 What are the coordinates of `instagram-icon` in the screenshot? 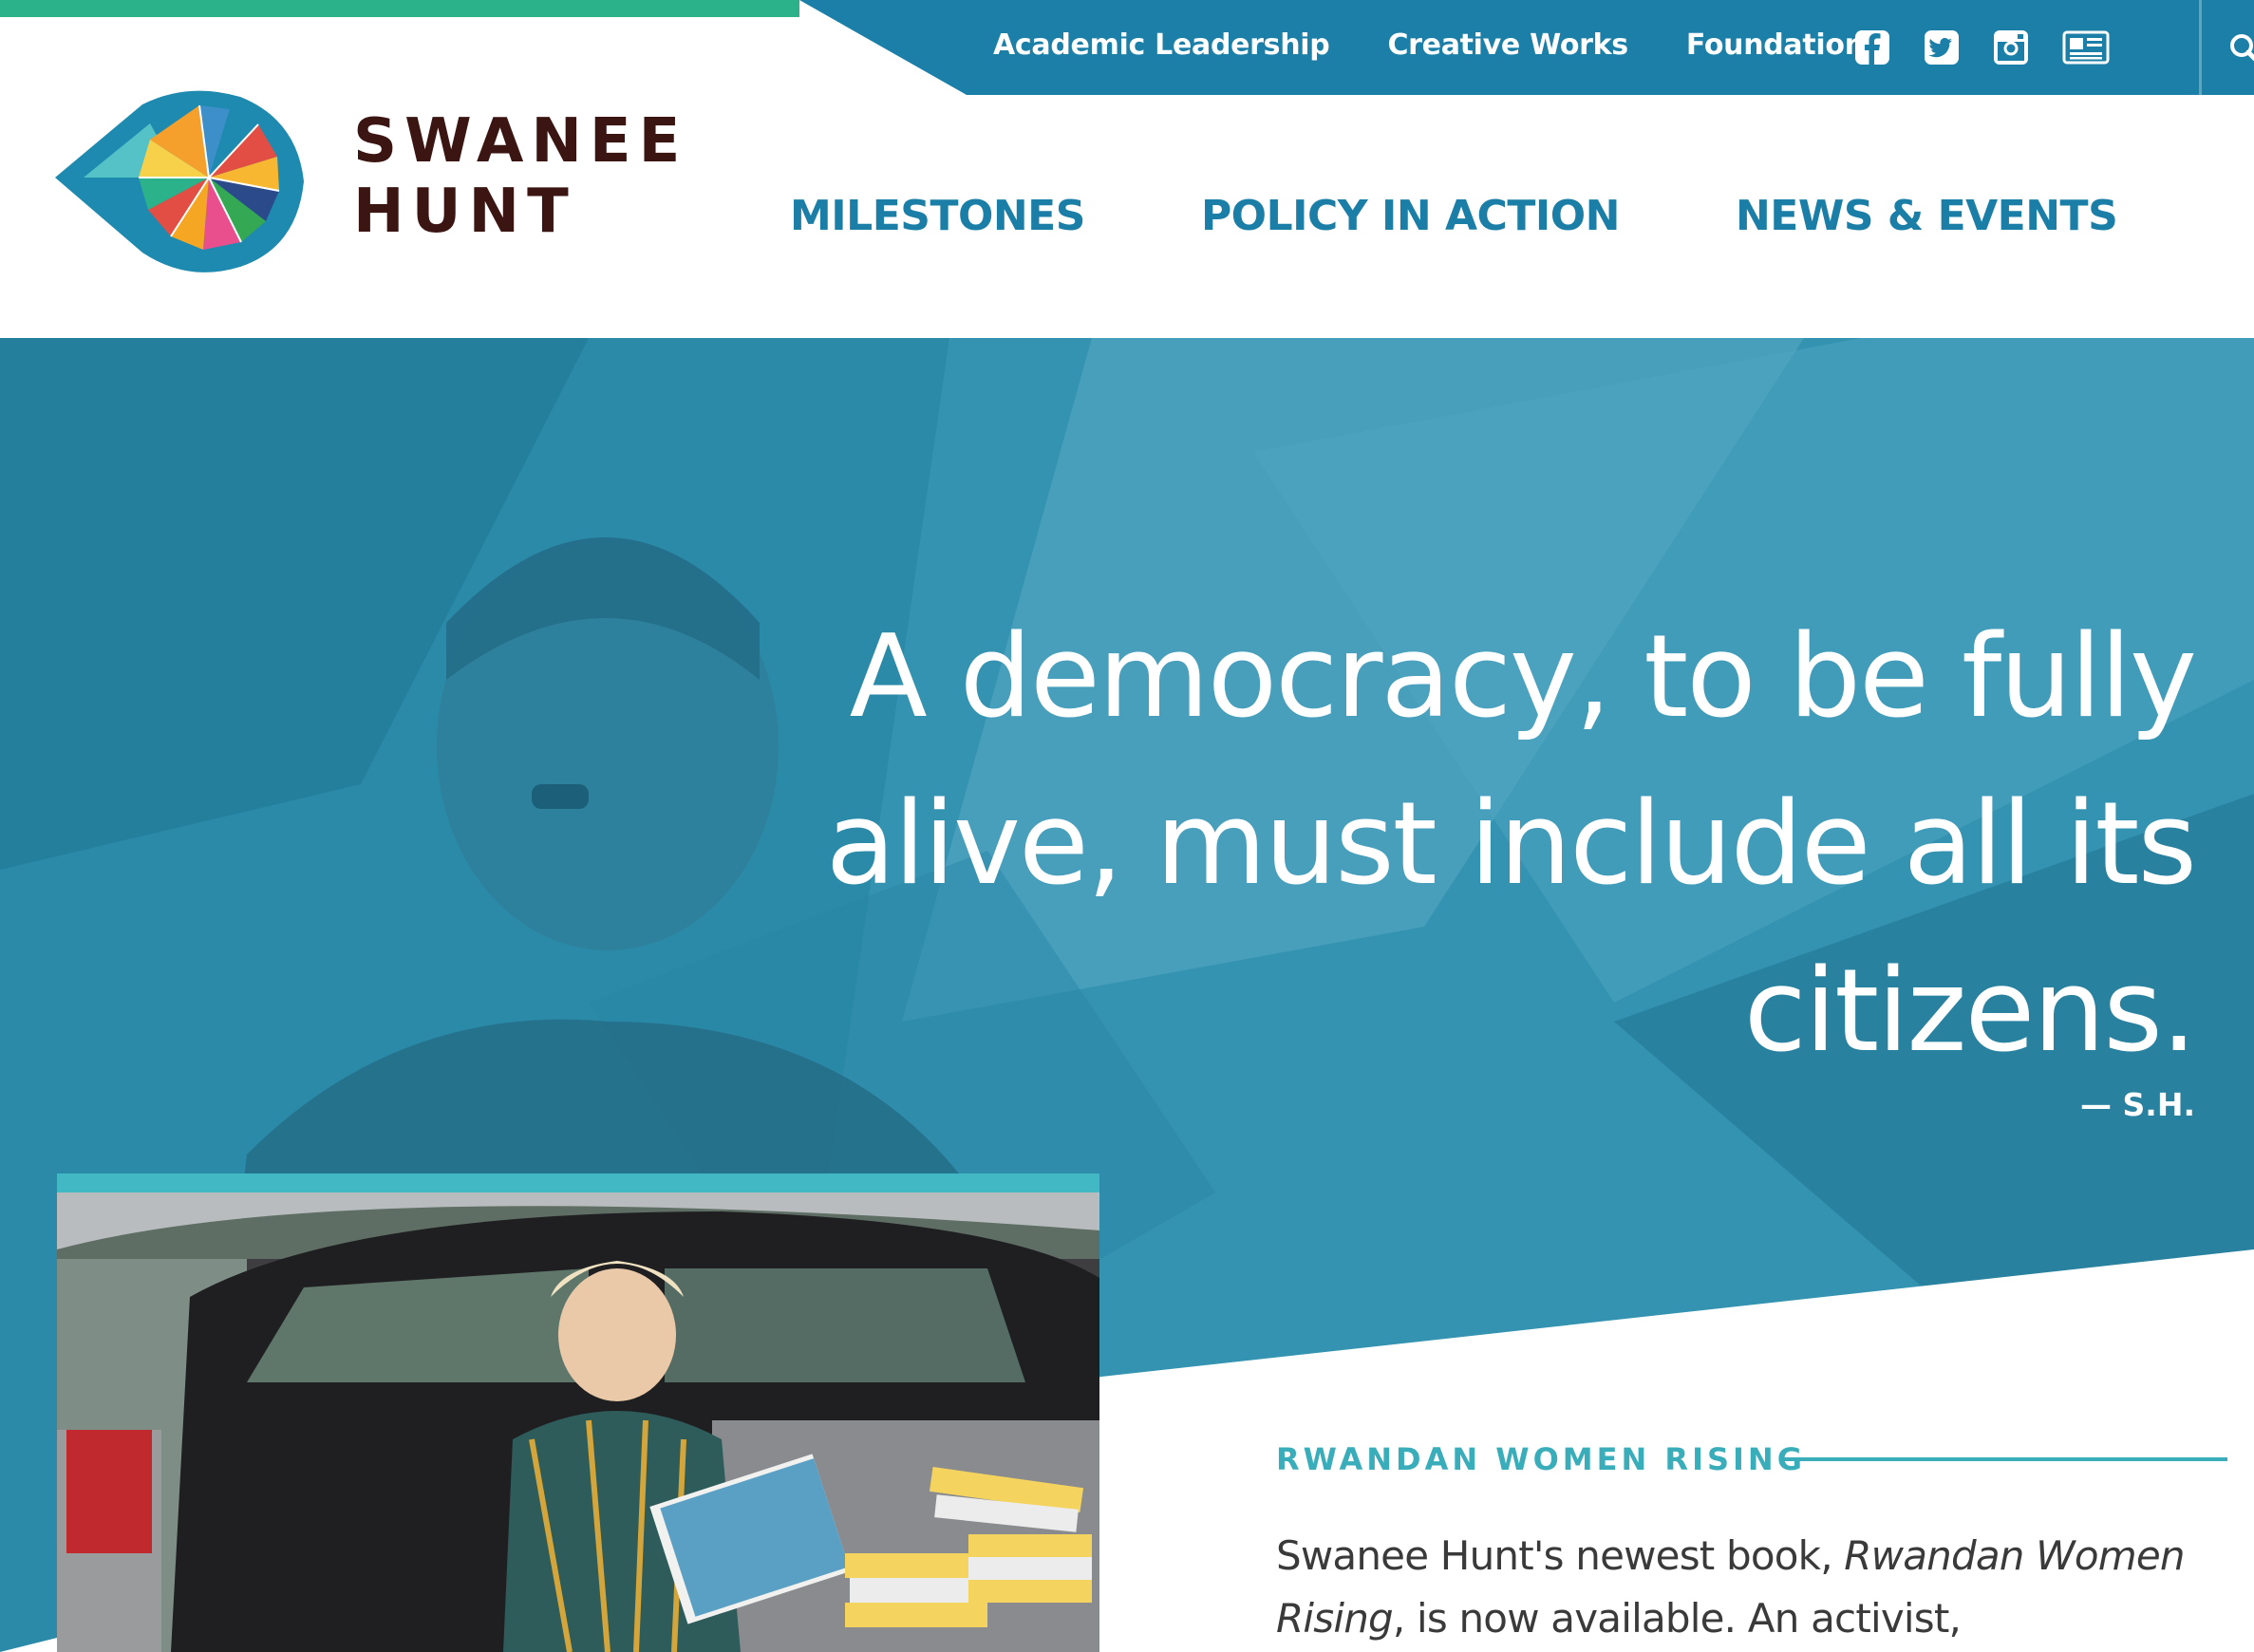 It's located at (2011, 47).